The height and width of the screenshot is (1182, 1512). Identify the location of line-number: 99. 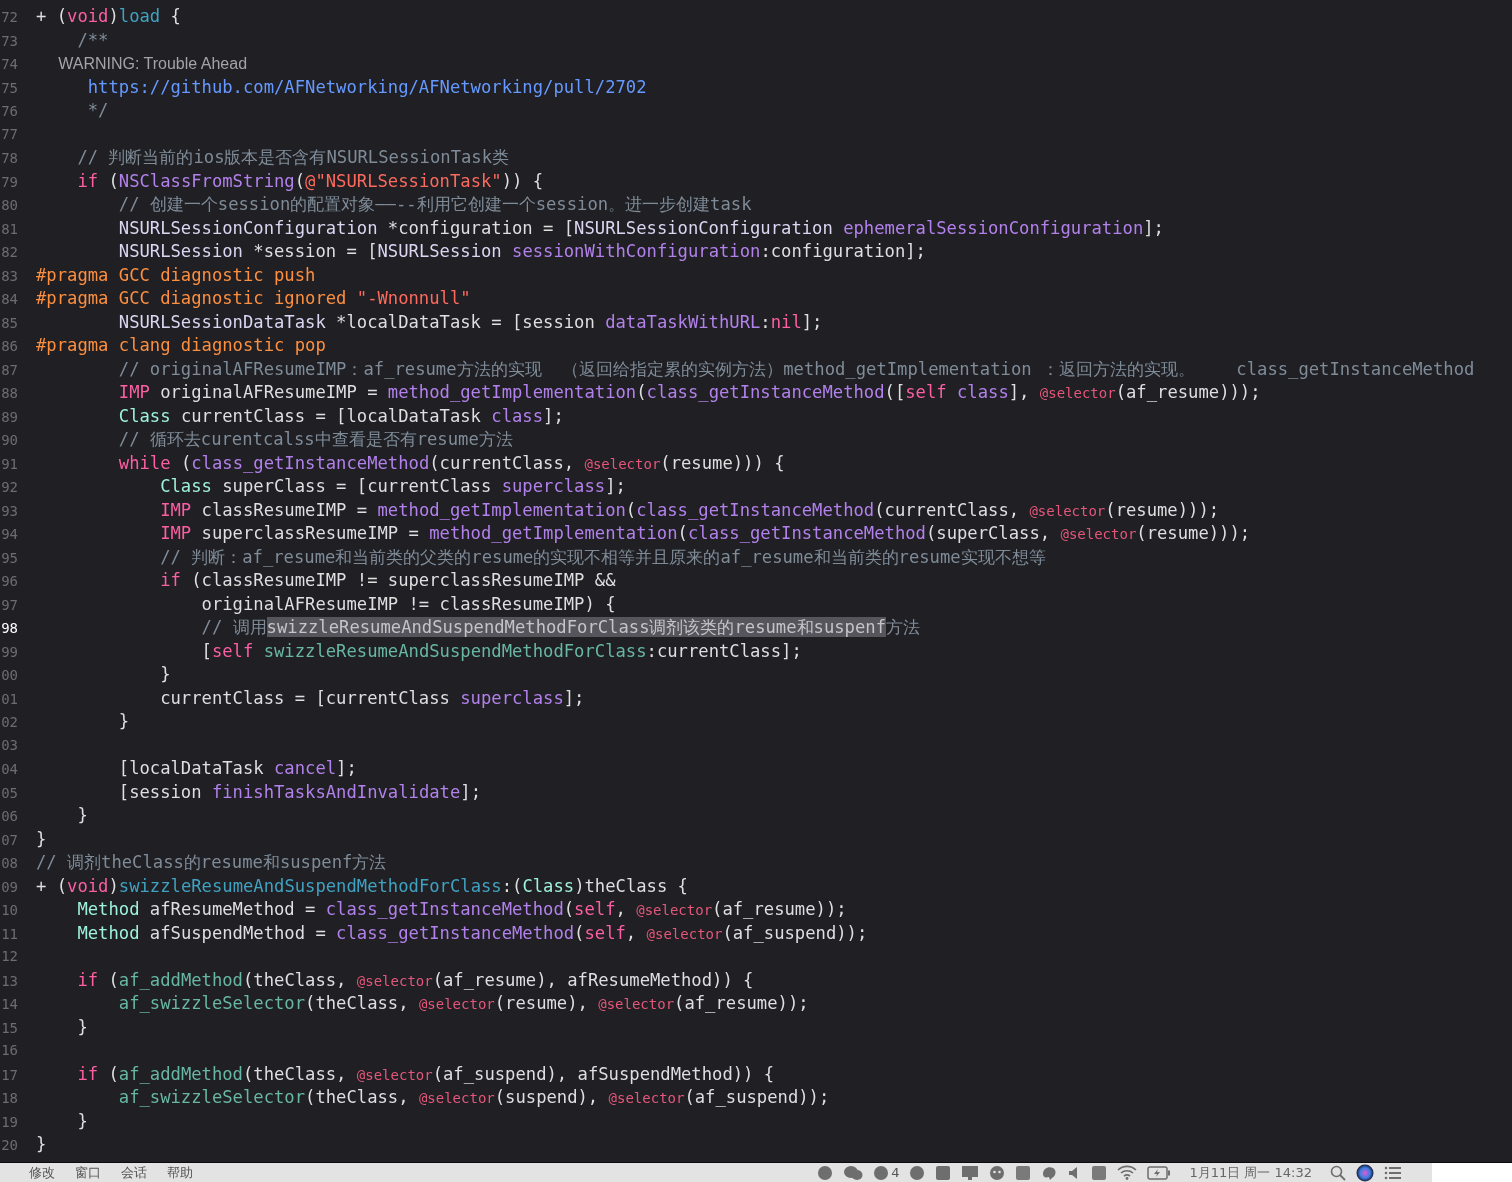
(9, 652).